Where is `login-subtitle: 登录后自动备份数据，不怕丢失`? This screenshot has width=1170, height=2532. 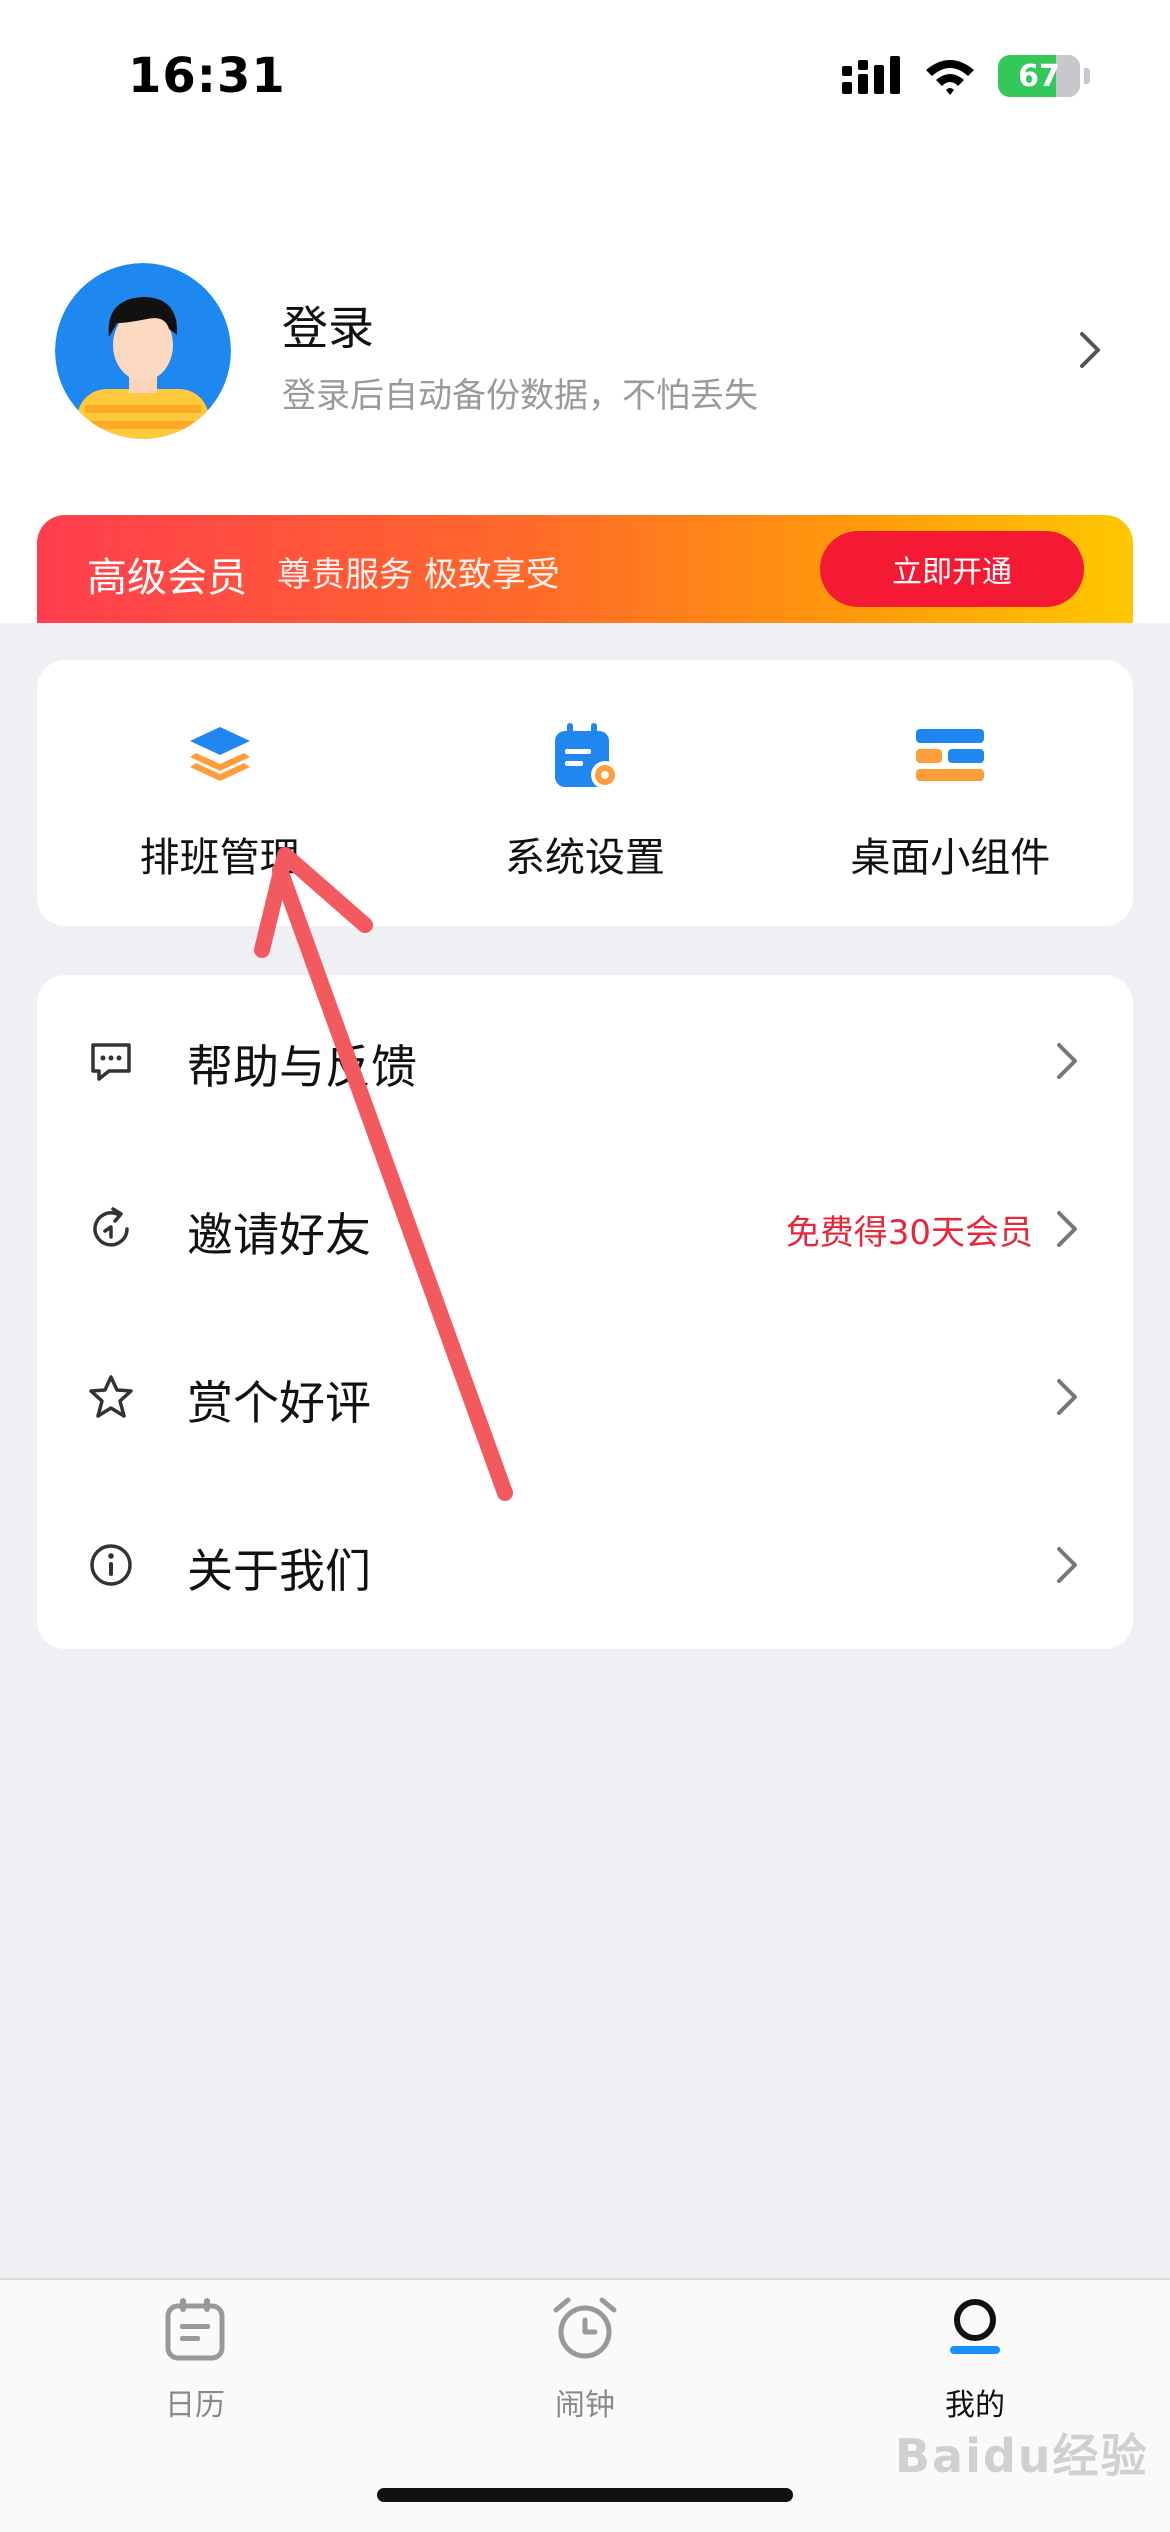
login-subtitle: 登录后自动备份数据，不怕丢失 is located at coordinates (520, 396).